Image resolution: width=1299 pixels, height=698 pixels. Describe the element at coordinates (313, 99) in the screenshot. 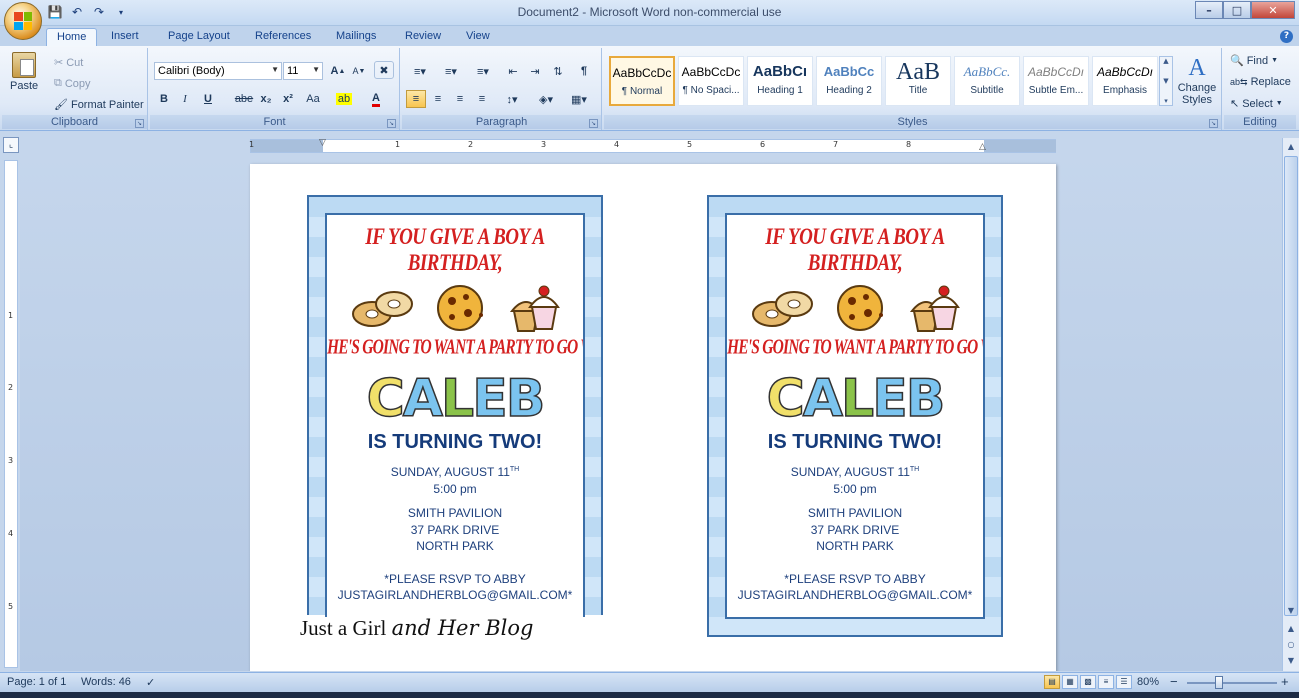

I see `change-case-button: Aa` at that location.